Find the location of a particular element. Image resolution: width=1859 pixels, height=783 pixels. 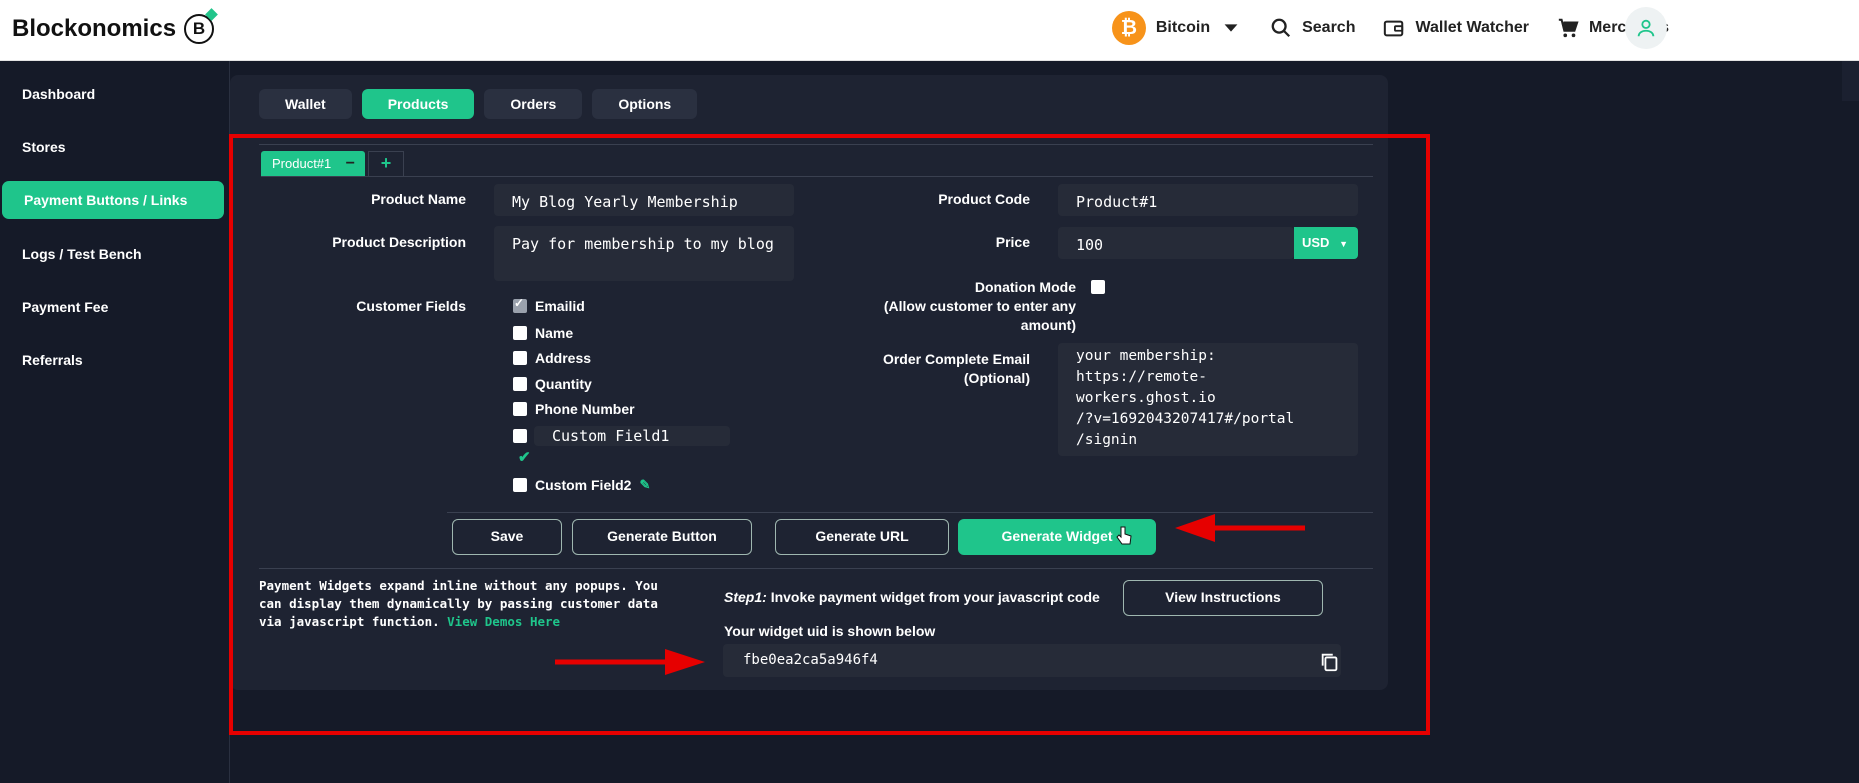

sidebar-item-payment-buttons: Payment Buttons / Links is located at coordinates (113, 200).